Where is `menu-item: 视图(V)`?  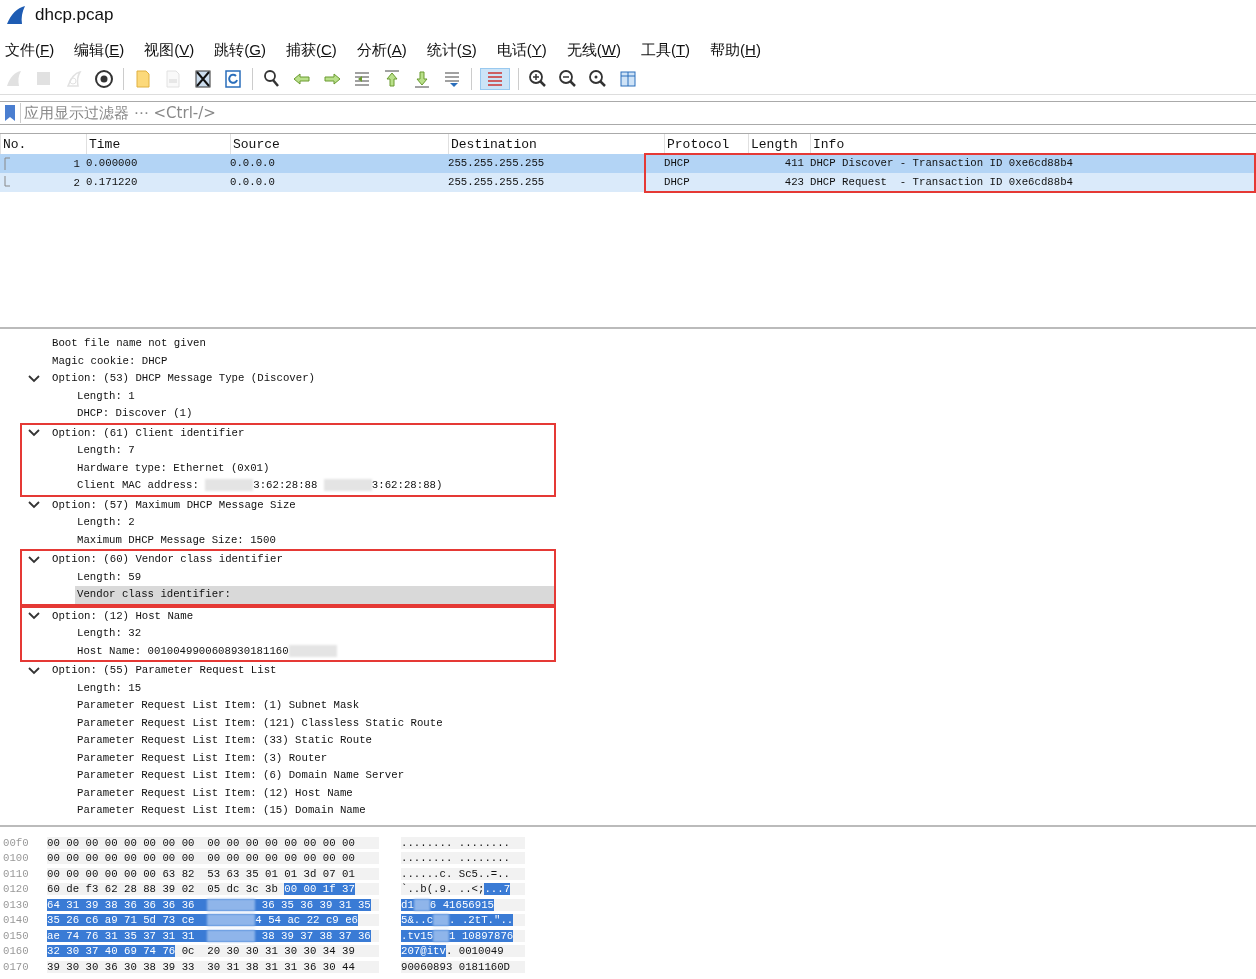 menu-item: 视图(V) is located at coordinates (169, 50).